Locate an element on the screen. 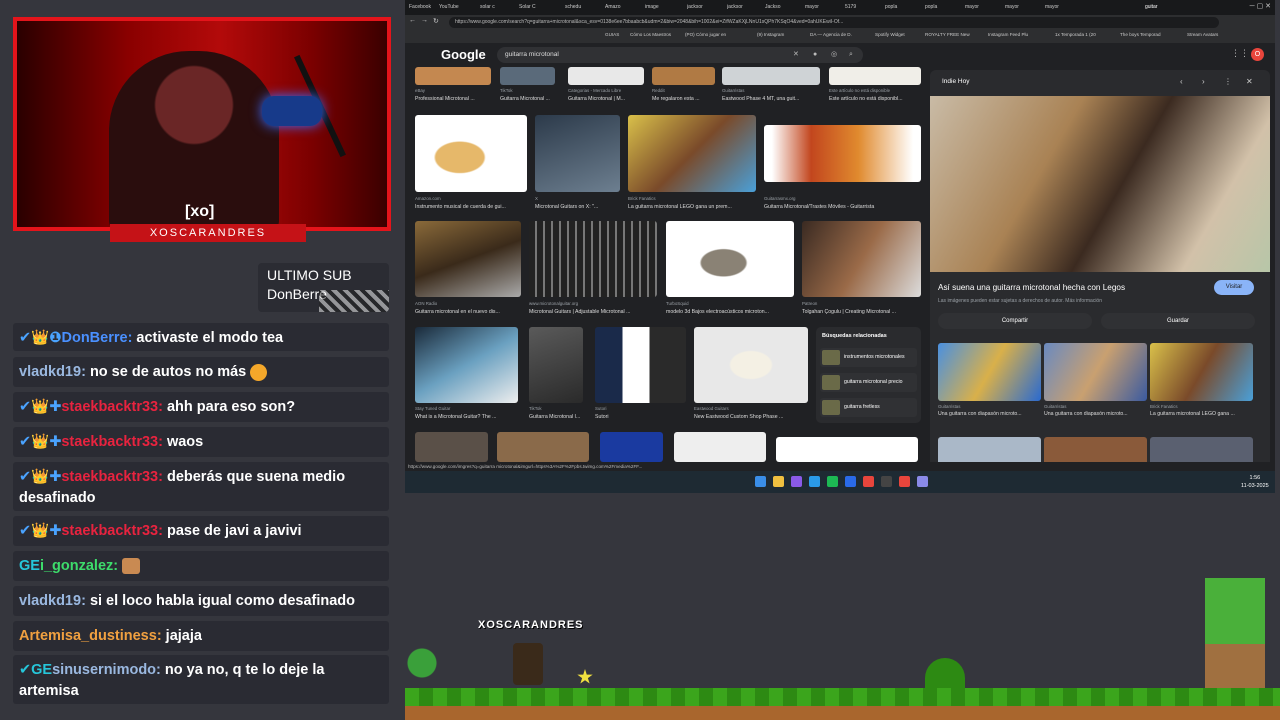 This screenshot has width=1280, height=720. browser-tab: solar c is located at coordinates (493, 7).